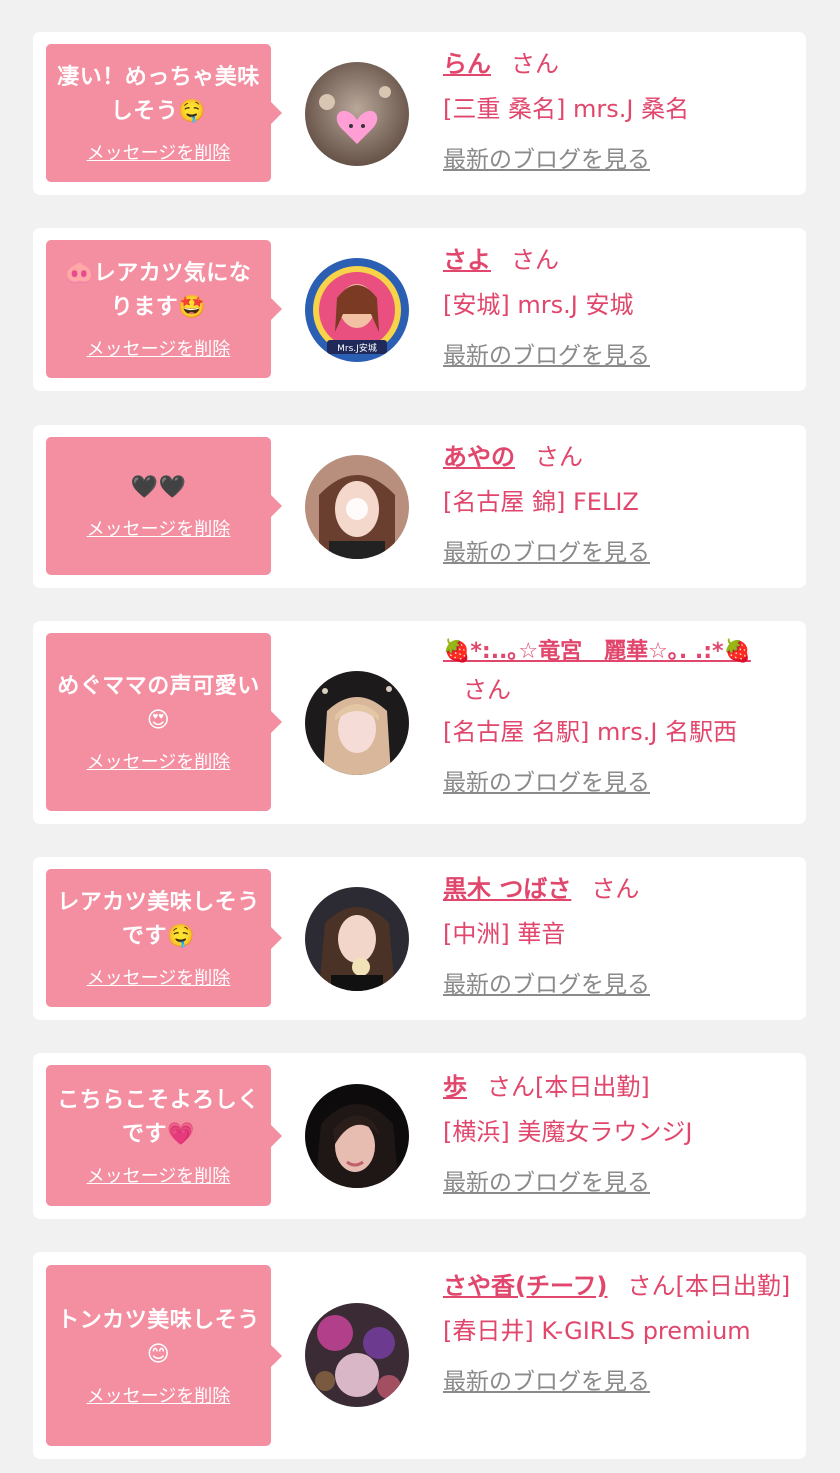 This screenshot has width=840, height=1473. I want to click on message-bubble: めぐママの声可愛い😍 メッセージを削除, so click(164, 722).